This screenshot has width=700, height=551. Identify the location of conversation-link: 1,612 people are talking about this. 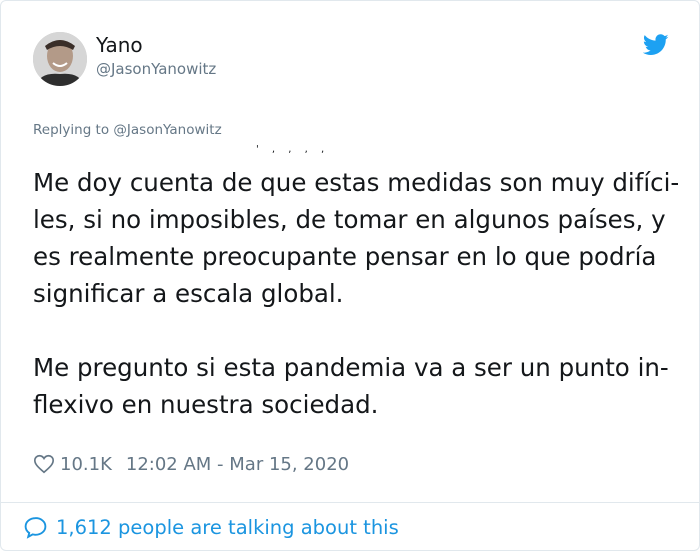
(211, 527).